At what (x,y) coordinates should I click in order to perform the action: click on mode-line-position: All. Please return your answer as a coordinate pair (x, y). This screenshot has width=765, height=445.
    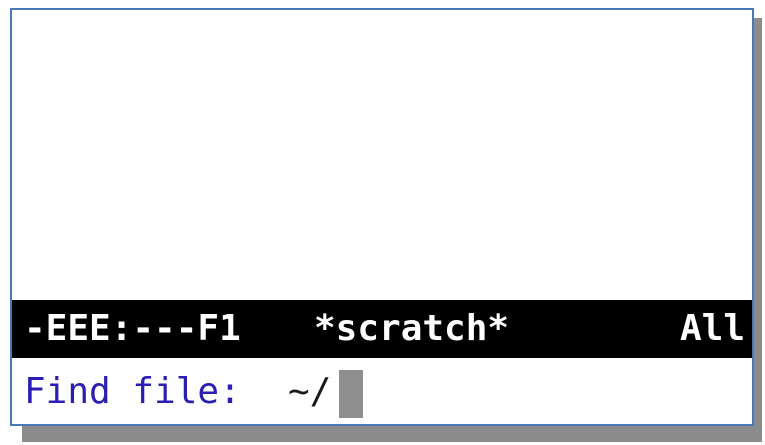
    Looking at the image, I should click on (713, 328).